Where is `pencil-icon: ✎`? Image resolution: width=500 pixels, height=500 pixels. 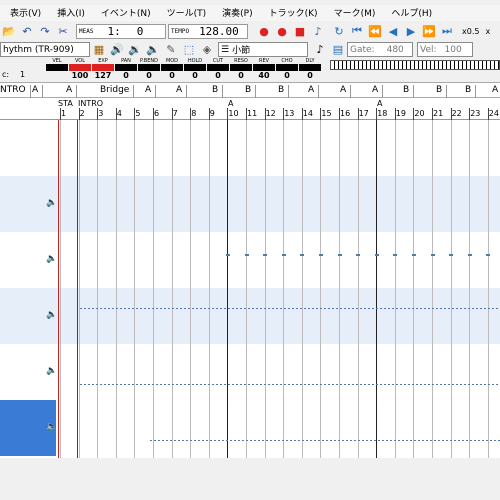
pencil-icon: ✎ is located at coordinates (171, 50).